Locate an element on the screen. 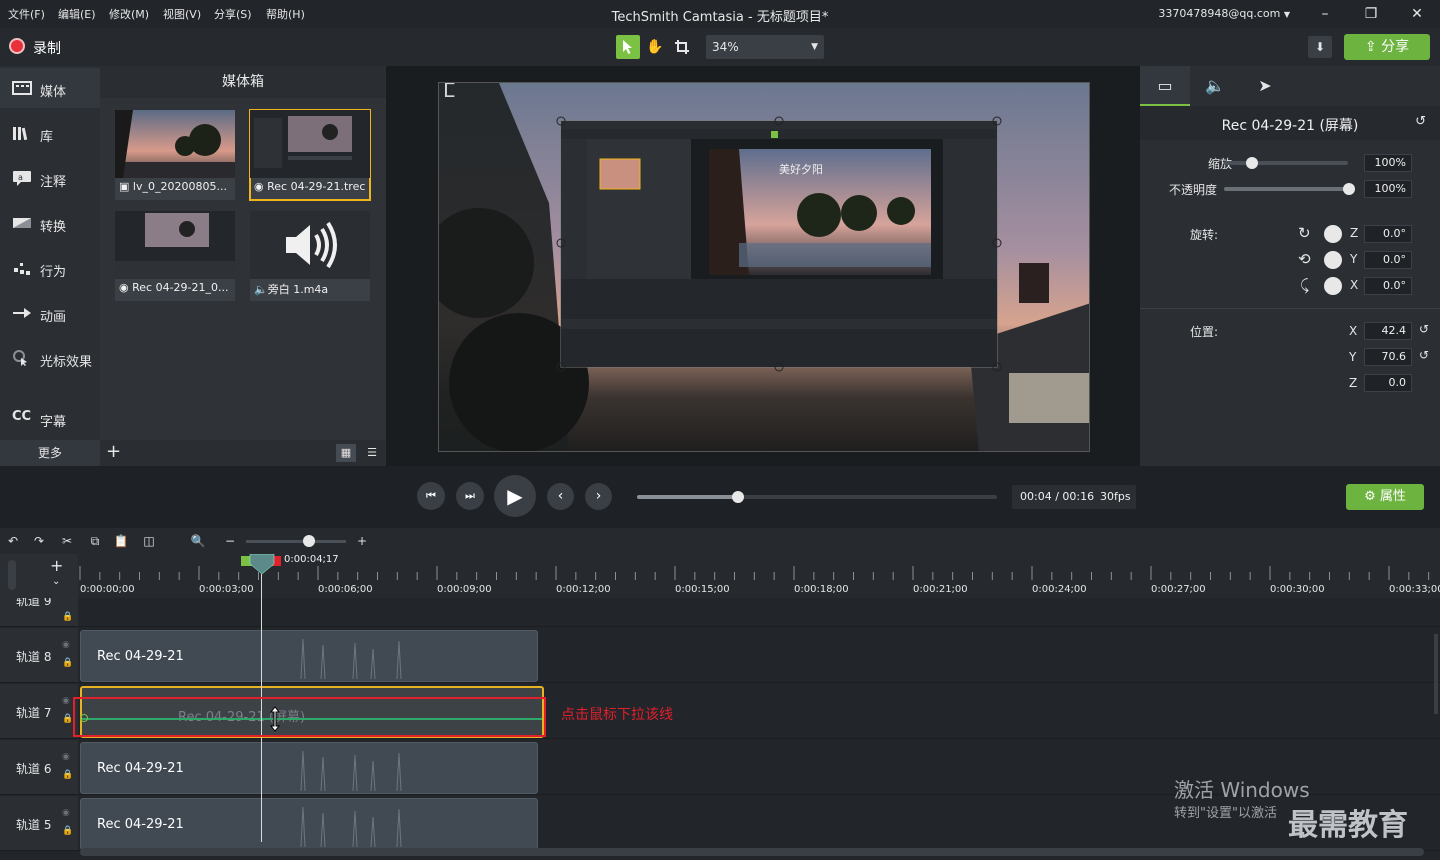 The image size is (1440, 860). scrub-bar is located at coordinates (817, 497).